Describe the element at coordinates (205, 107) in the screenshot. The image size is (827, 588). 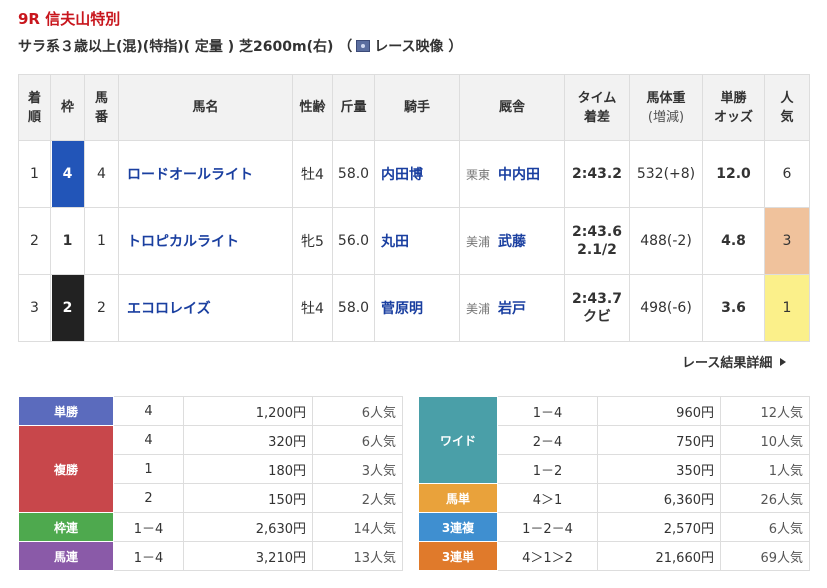
I see `header-name: 馬名` at that location.